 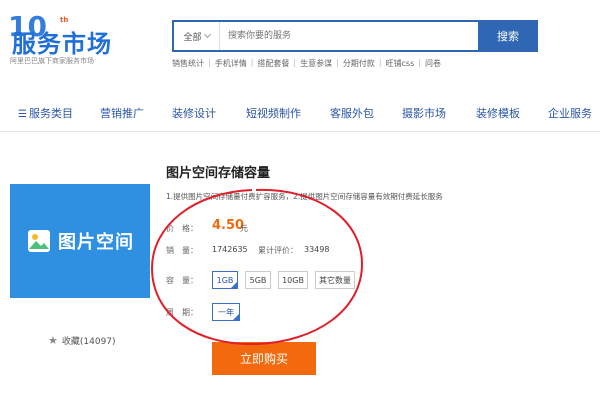 I want to click on hot-link: 生意参谋, so click(x=316, y=63).